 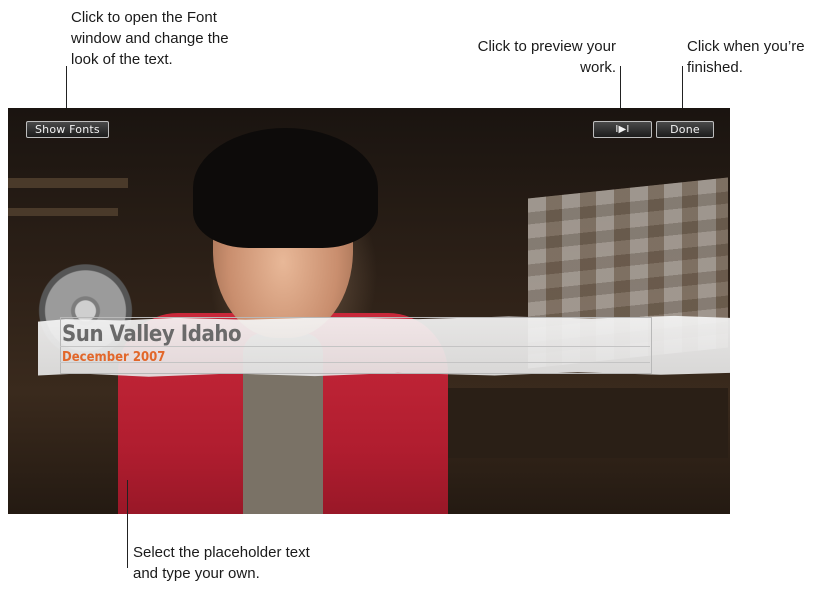 I want to click on callout-line: window and change the, so click(x=150, y=38).